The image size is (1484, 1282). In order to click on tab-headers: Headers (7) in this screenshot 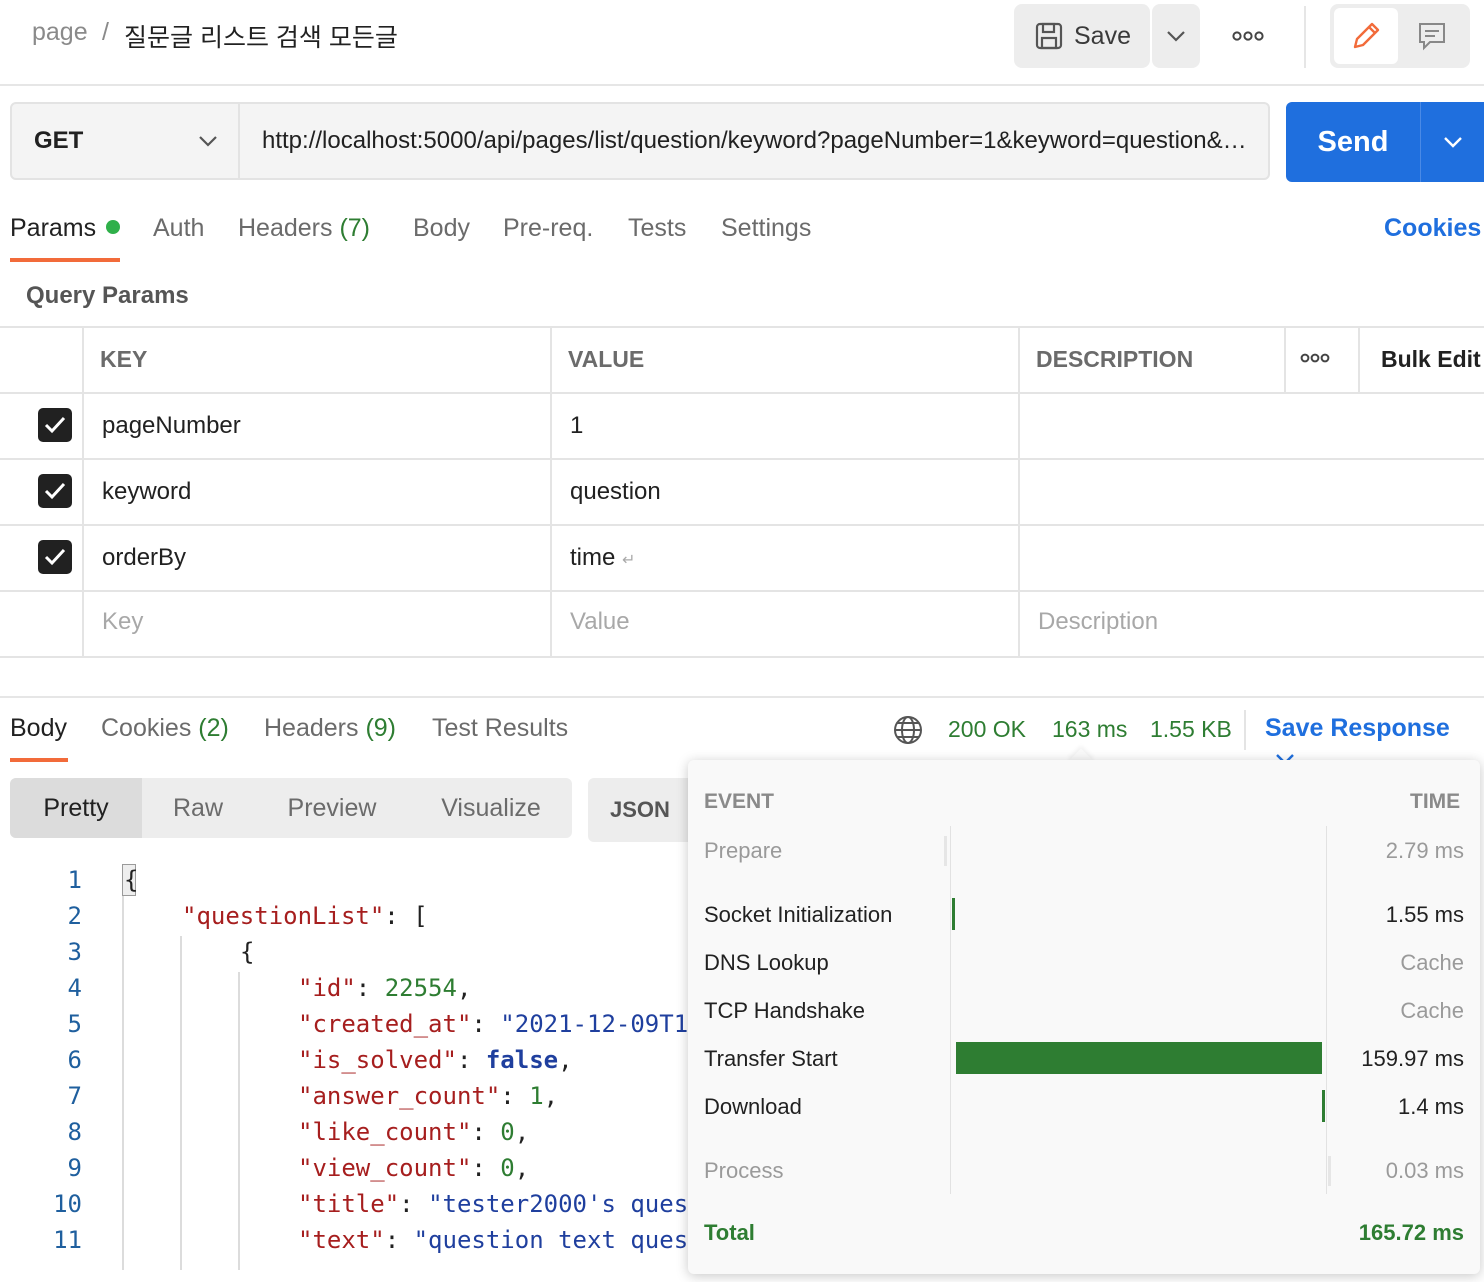, I will do `click(304, 228)`.